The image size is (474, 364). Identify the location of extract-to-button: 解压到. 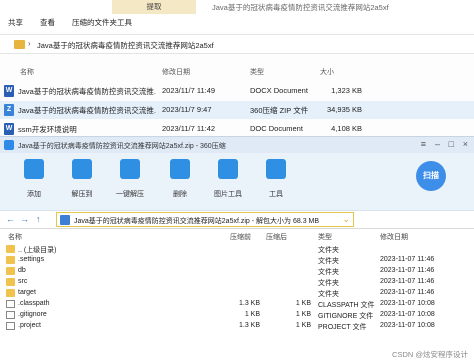
(82, 179).